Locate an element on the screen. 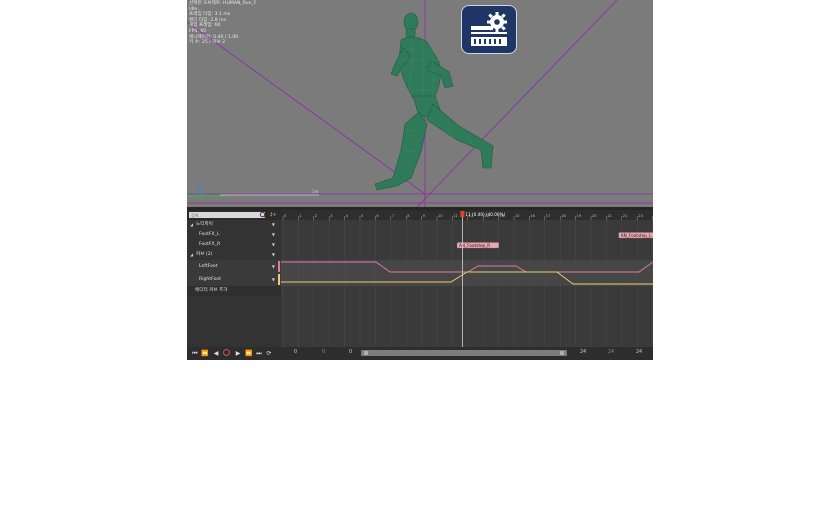 The image size is (840, 529). add-curve-label: 에디터 커브 추가 is located at coordinates (211, 290).